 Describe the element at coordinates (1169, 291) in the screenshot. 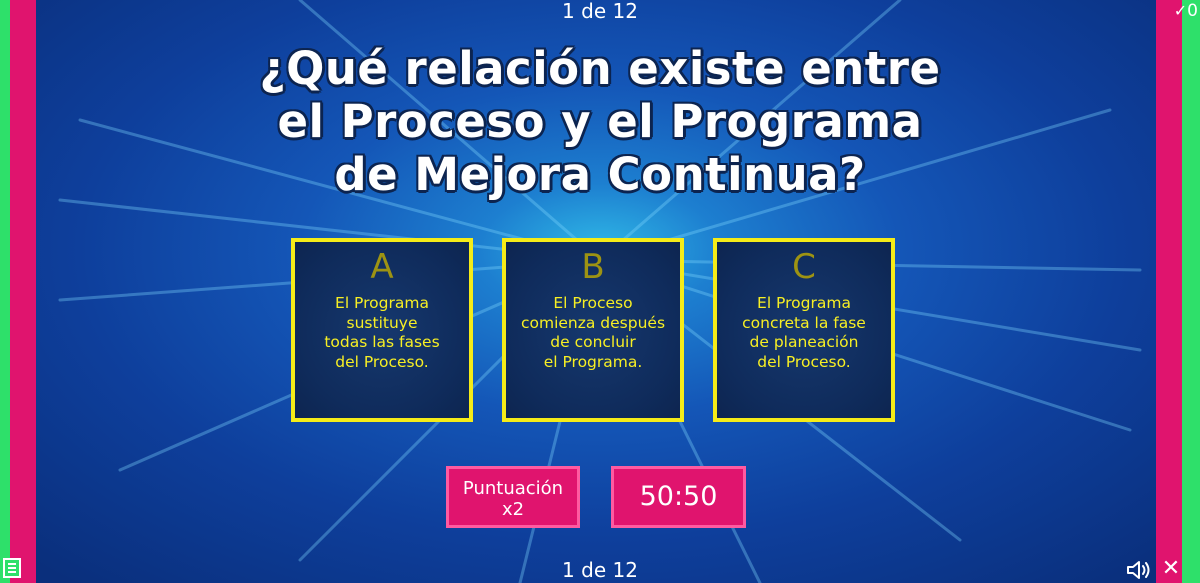

I see `right-pink-bar` at that location.